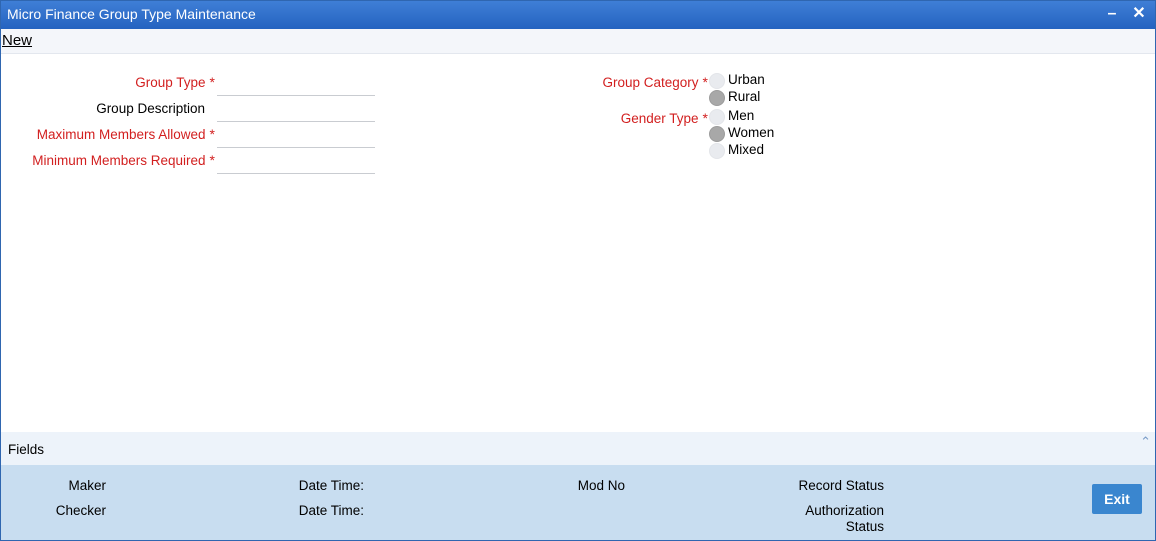  Describe the element at coordinates (746, 149) in the screenshot. I see `mixed-radio-label: Mixed` at that location.